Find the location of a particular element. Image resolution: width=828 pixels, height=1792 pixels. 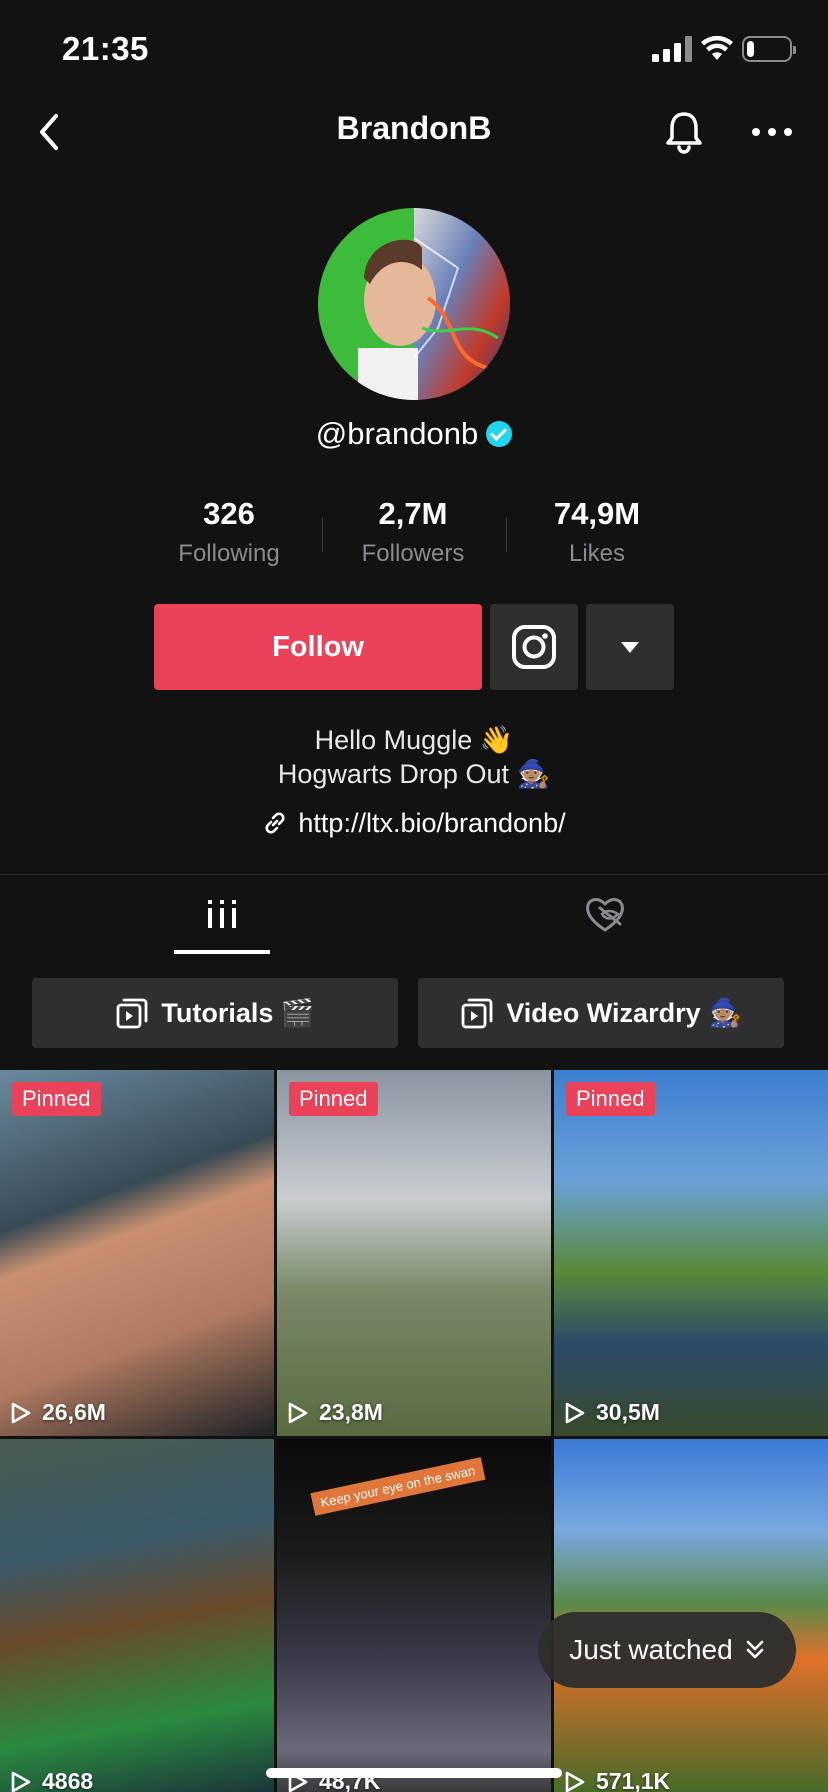

bio-line: Hello Muggle 👋 is located at coordinates (414, 740).